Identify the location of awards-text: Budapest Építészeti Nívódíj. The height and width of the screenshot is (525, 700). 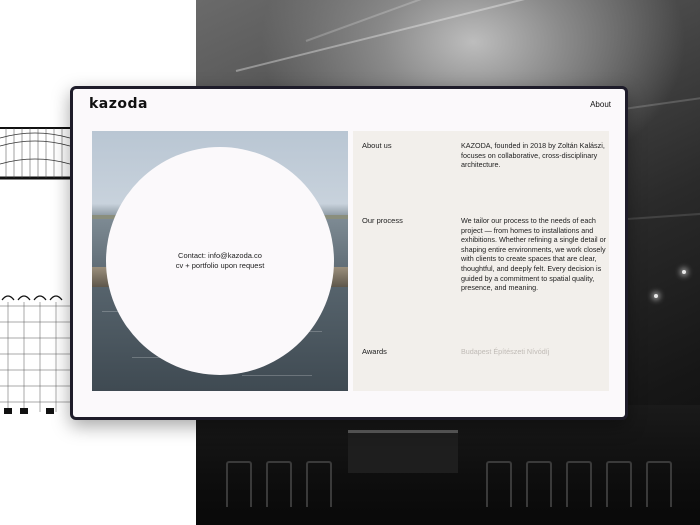
(505, 351).